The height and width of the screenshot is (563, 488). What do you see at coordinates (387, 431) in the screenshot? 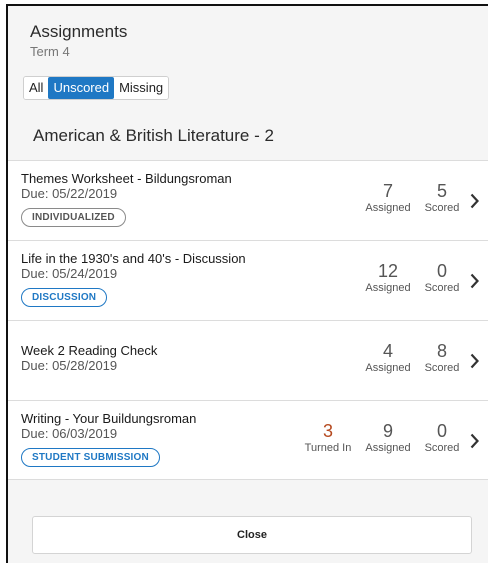
I see `assigned-count: 9` at bounding box center [387, 431].